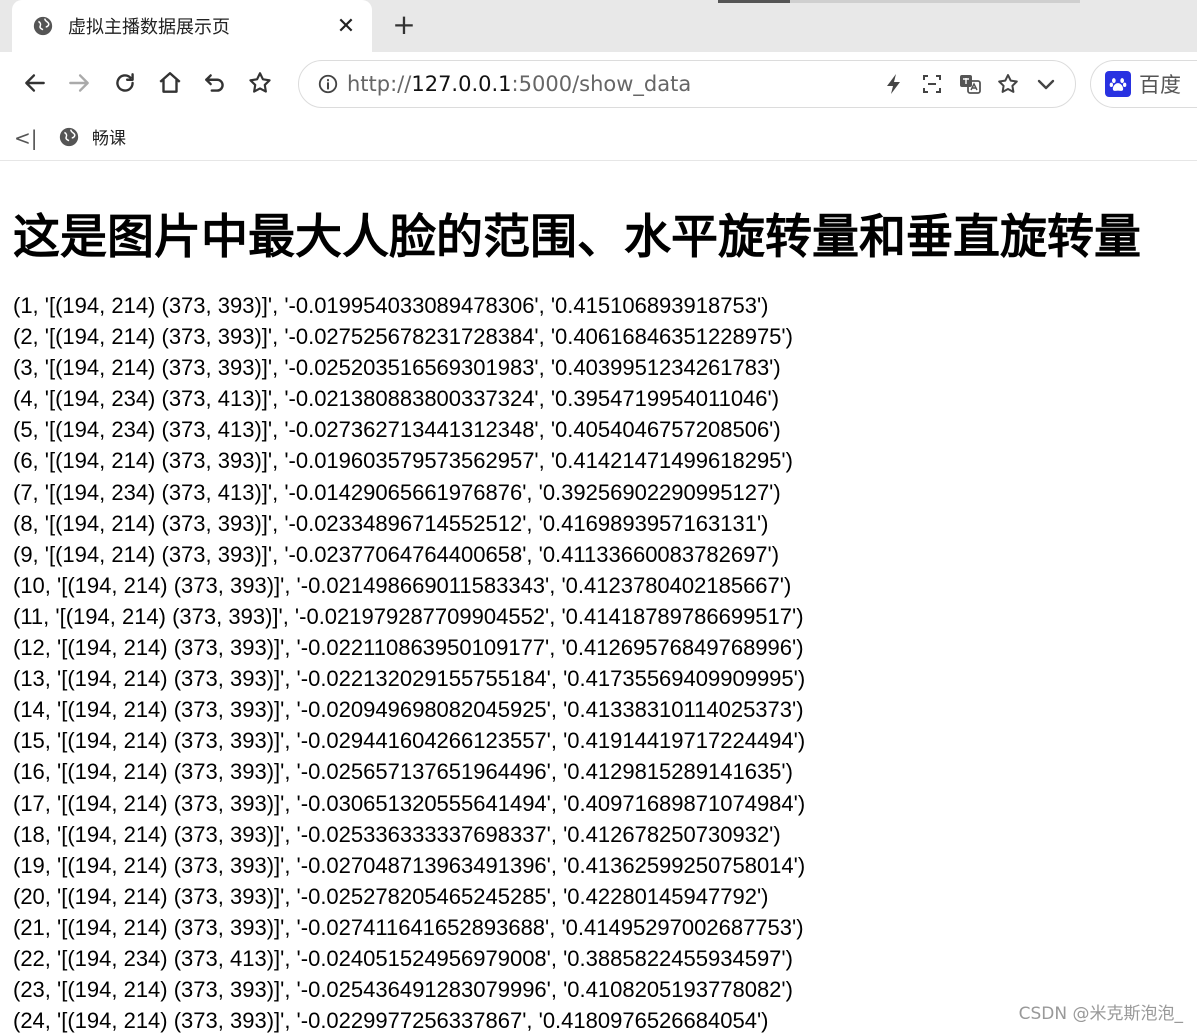  What do you see at coordinates (404, 26) in the screenshot?
I see `new-tab-button: +` at bounding box center [404, 26].